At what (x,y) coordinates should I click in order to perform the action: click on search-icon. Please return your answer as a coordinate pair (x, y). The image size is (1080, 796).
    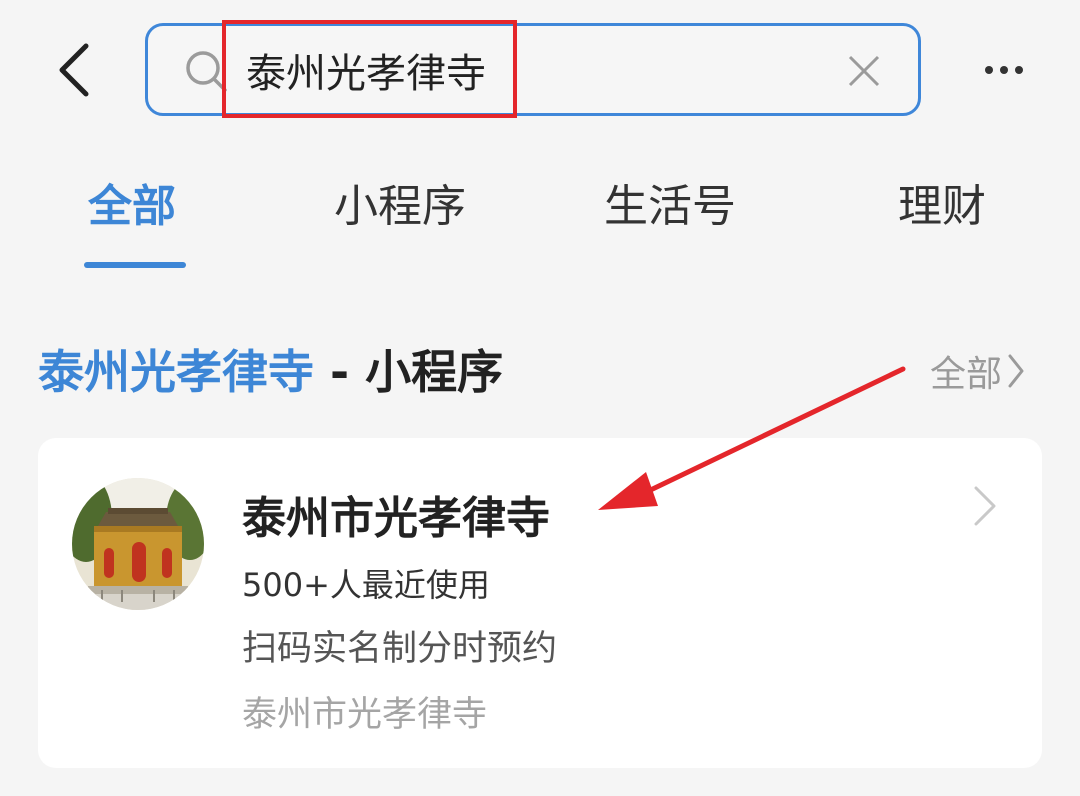
    Looking at the image, I should click on (206, 71).